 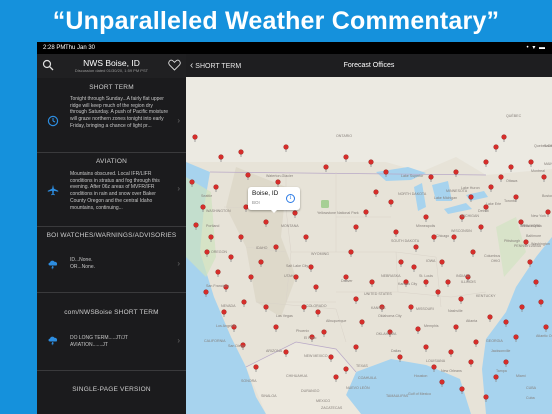 I want to click on map-label: COLORADO, so click(x=316, y=306).